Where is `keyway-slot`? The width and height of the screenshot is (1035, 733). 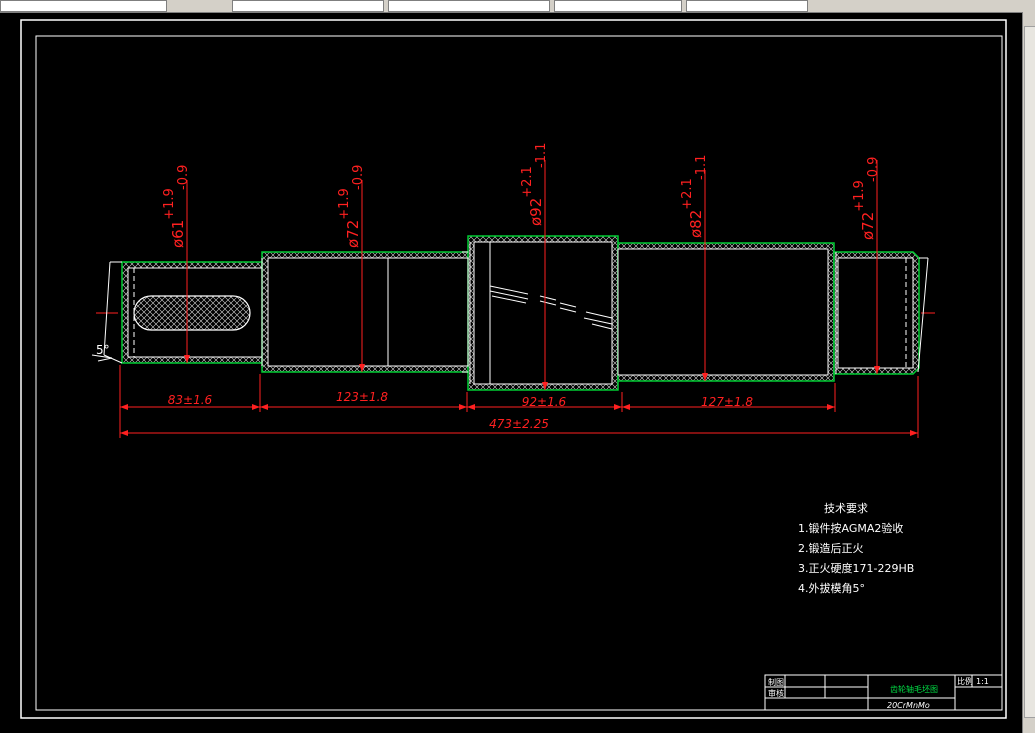
keyway-slot is located at coordinates (192, 313).